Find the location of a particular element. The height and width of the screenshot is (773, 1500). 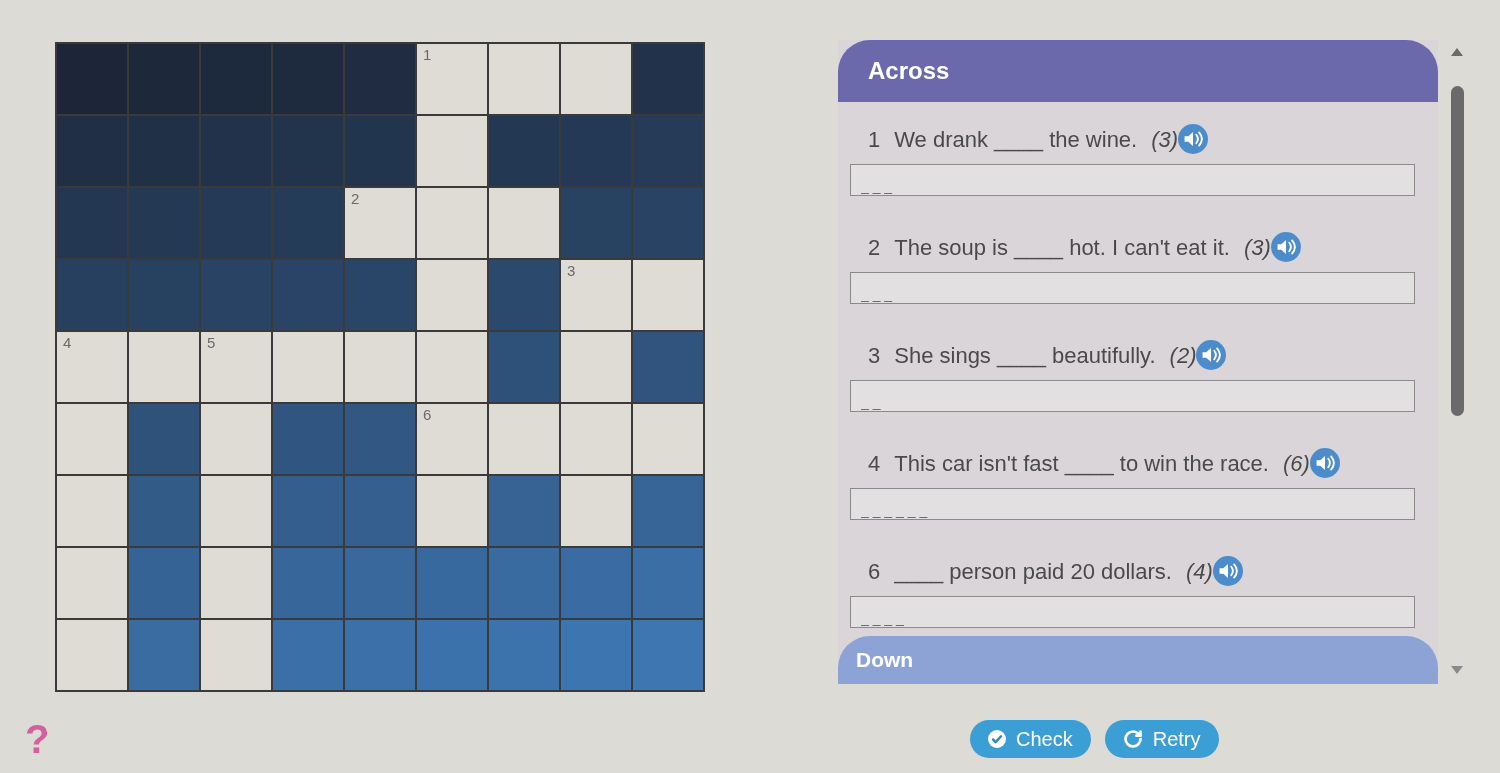

refresh-icon is located at coordinates (1132, 739).